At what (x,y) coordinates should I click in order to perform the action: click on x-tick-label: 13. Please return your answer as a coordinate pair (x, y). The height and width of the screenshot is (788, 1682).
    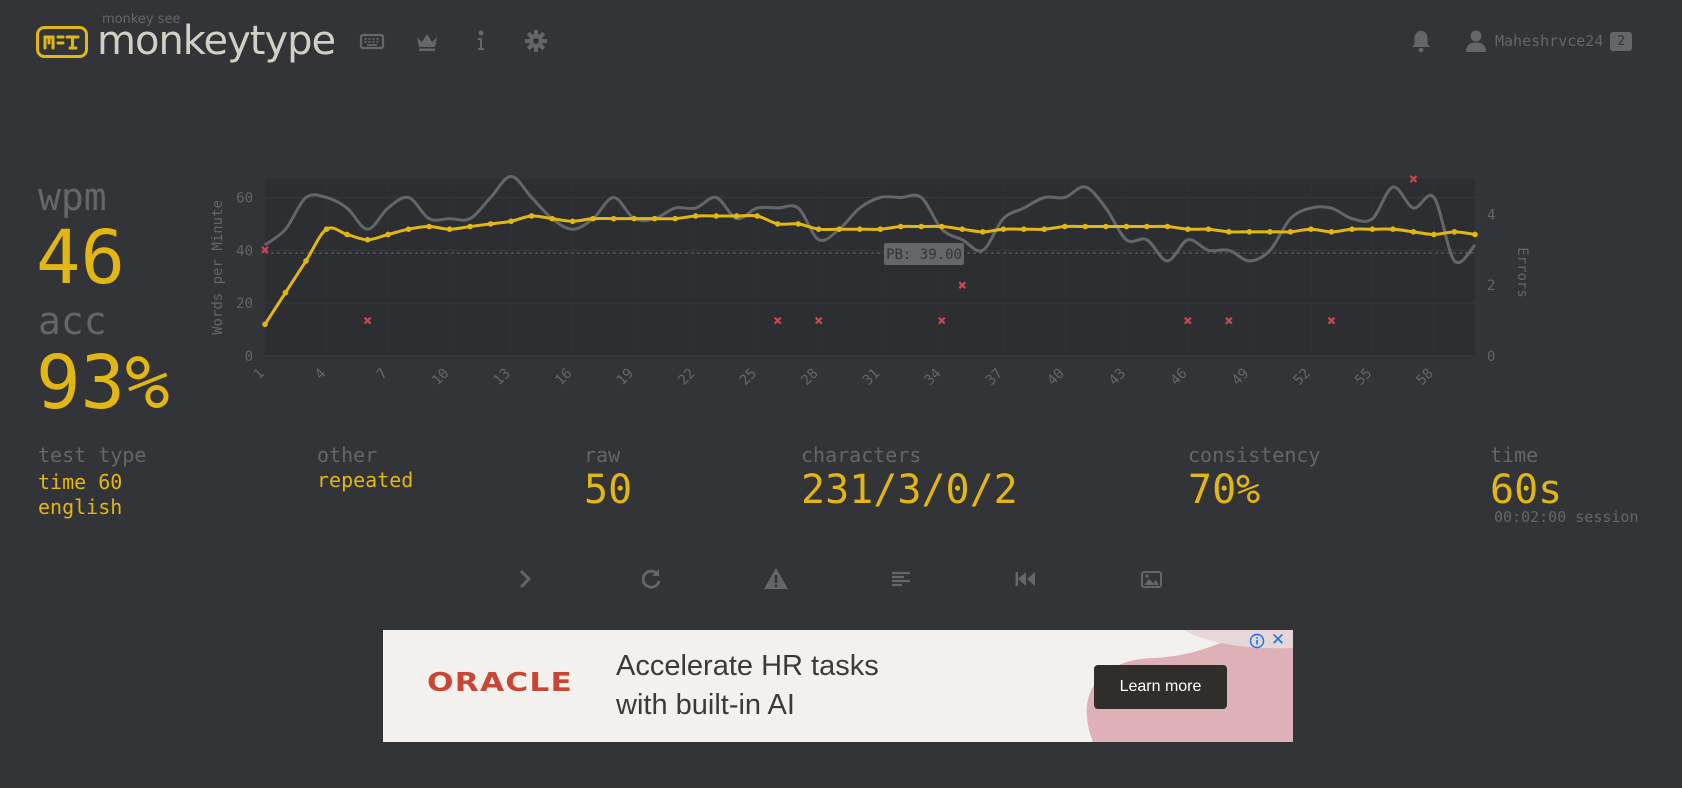
    Looking at the image, I should click on (502, 377).